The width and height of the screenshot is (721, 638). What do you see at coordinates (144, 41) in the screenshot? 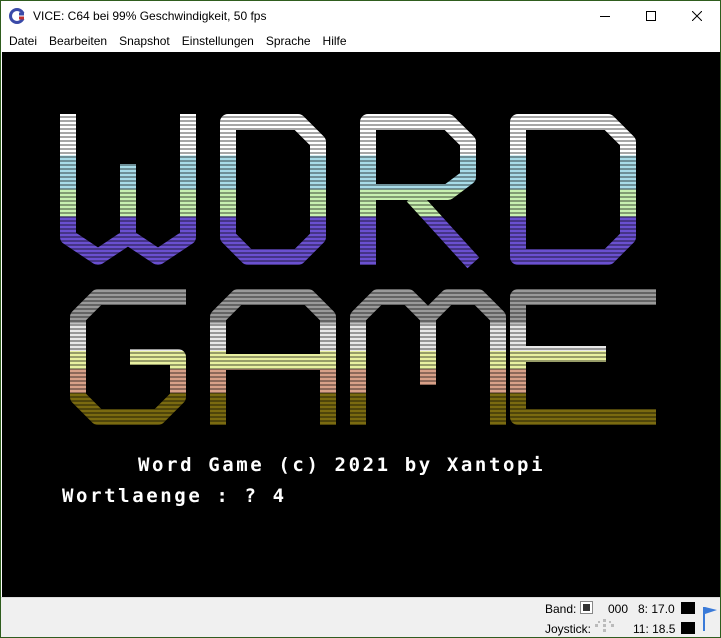
I see `menu-snapshot: Snapshot` at bounding box center [144, 41].